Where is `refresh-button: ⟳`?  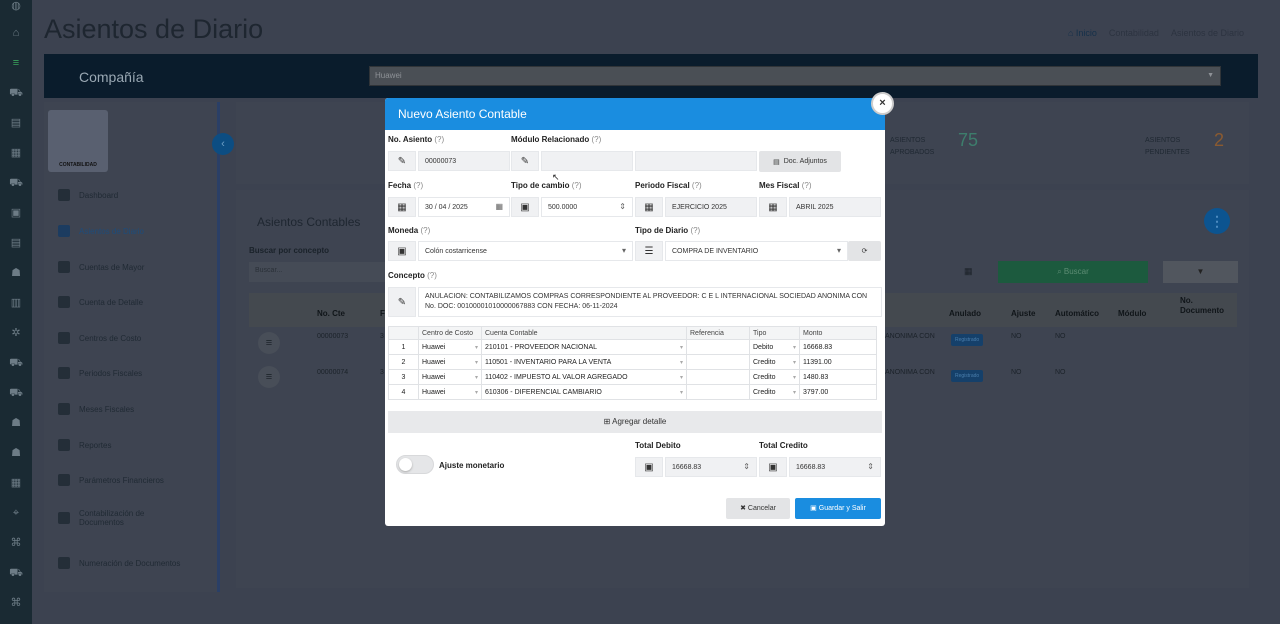 refresh-button: ⟳ is located at coordinates (864, 251).